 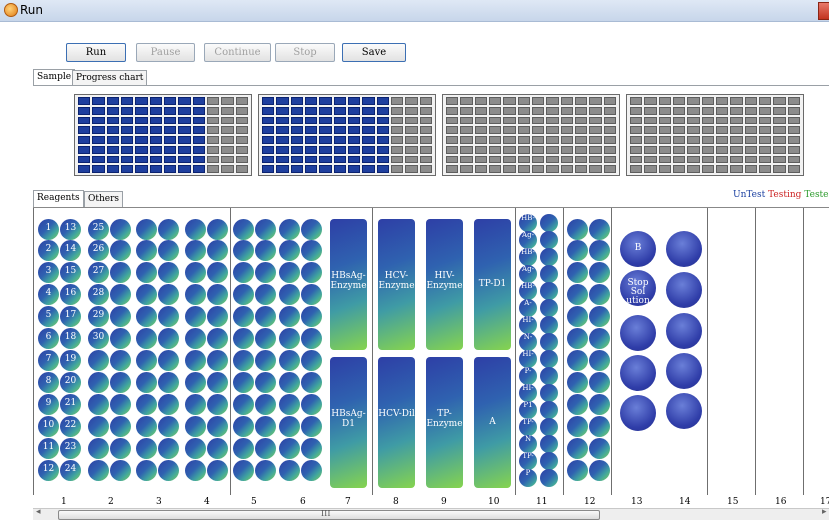 I want to click on close-button, so click(x=823, y=11).